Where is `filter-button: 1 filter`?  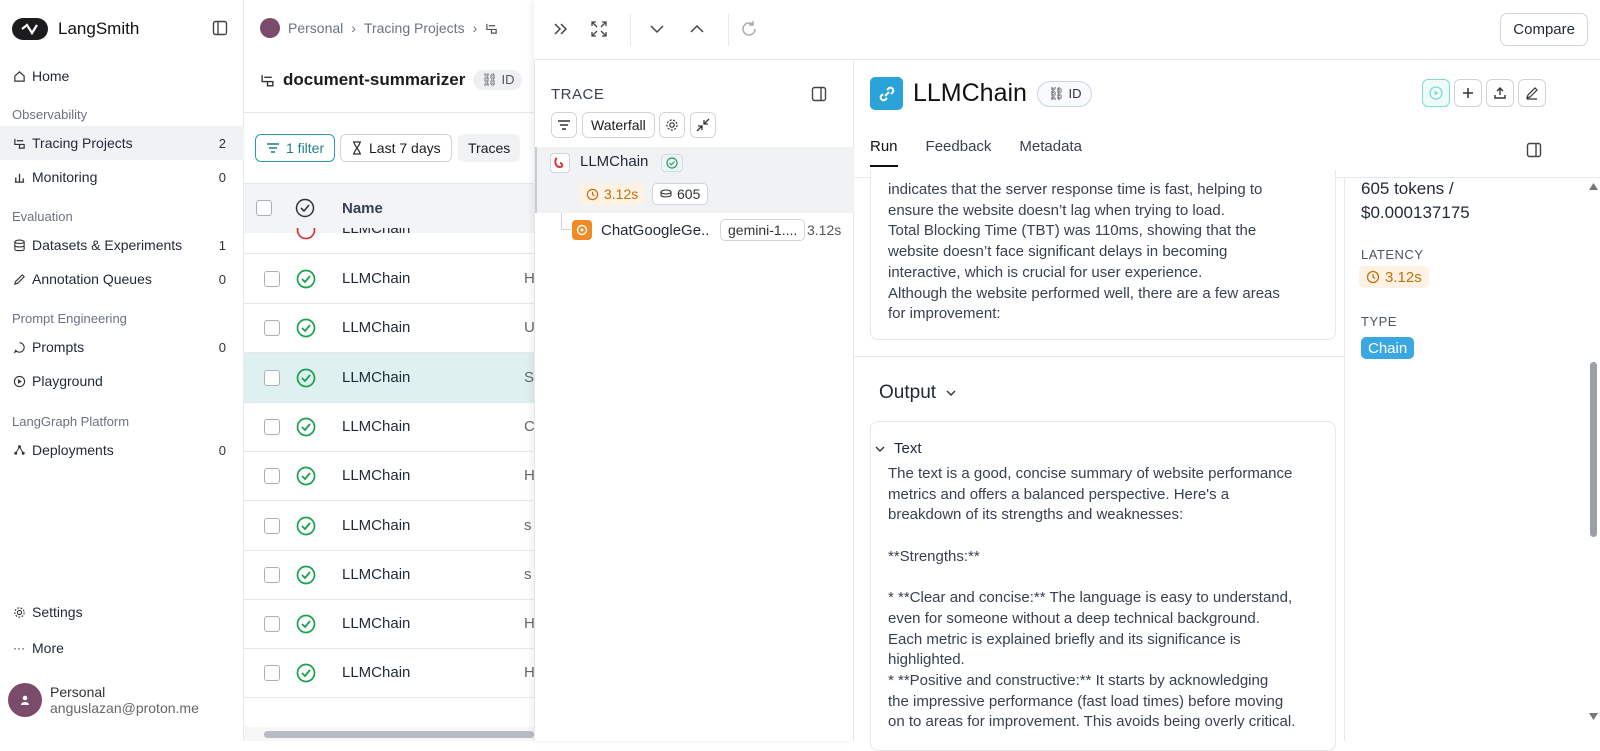
filter-button: 1 filter is located at coordinates (295, 148).